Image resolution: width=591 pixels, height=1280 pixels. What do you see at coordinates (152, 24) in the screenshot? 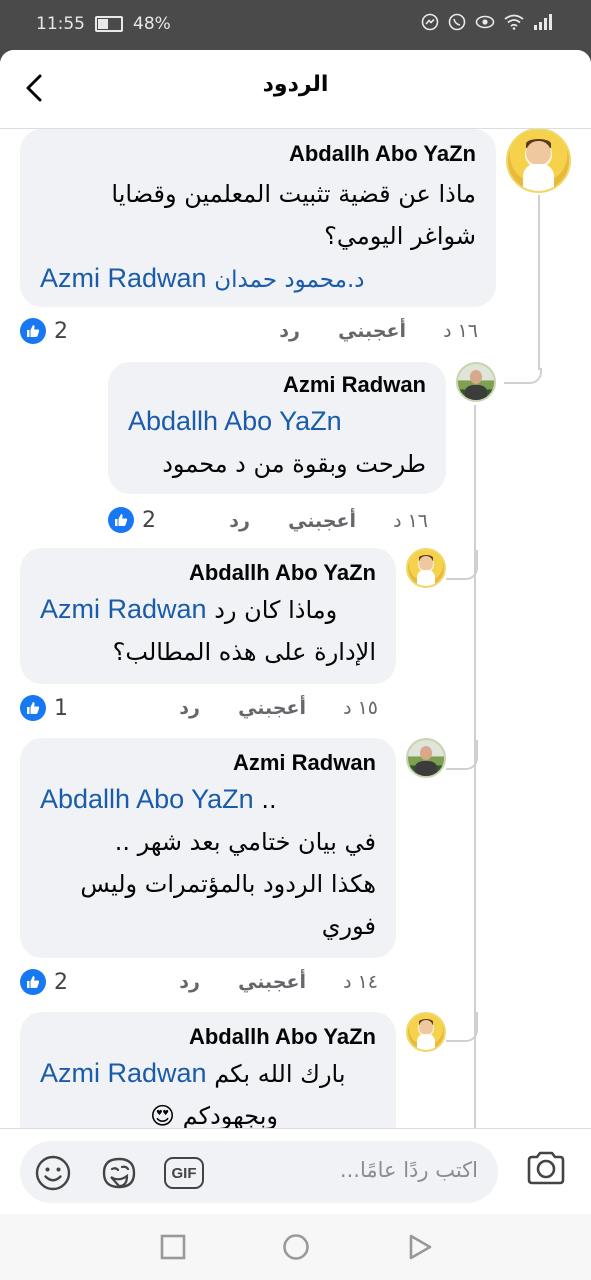
I see `battery-percent: 48%` at bounding box center [152, 24].